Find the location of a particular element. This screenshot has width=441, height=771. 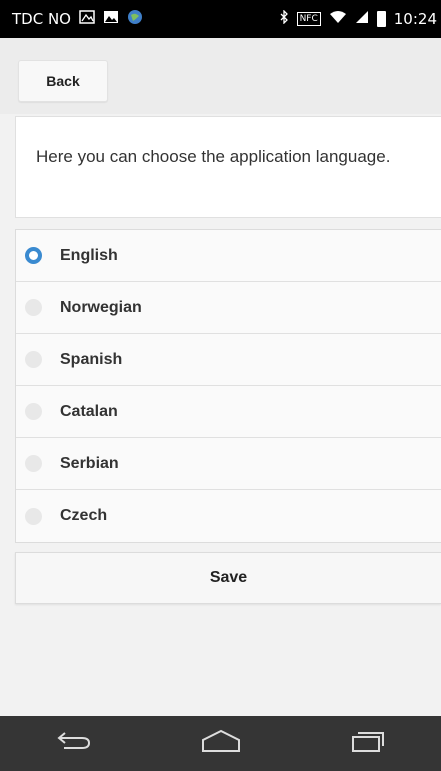

status-bar-left: TDC NO is located at coordinates (77, 19).